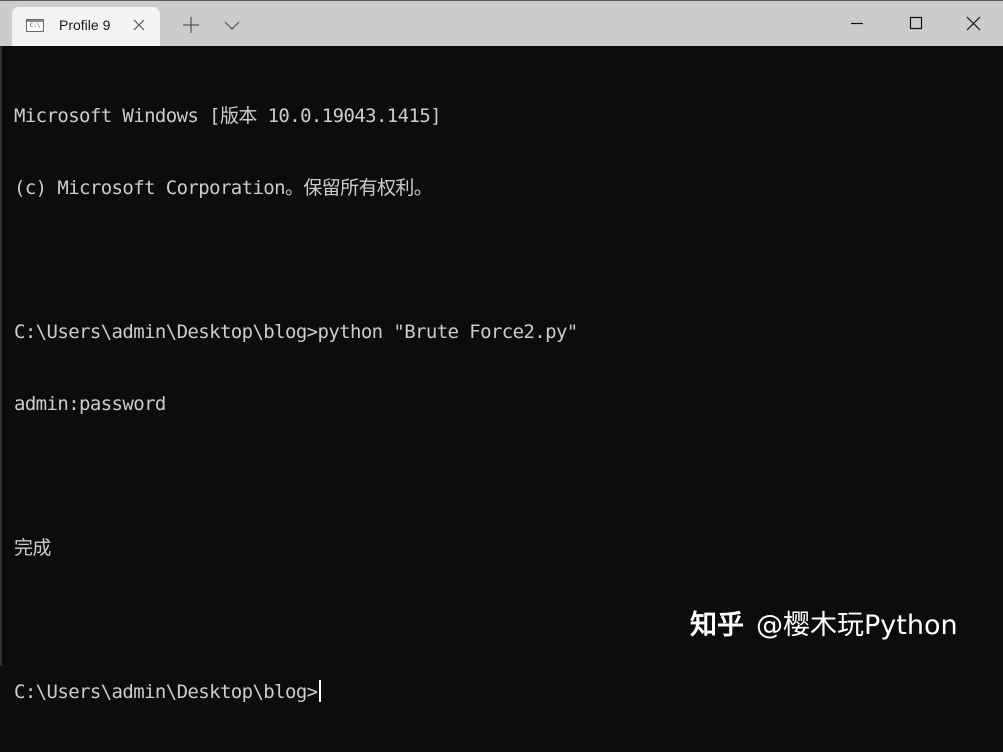 The height and width of the screenshot is (752, 1003). I want to click on close-icon, so click(973, 23).